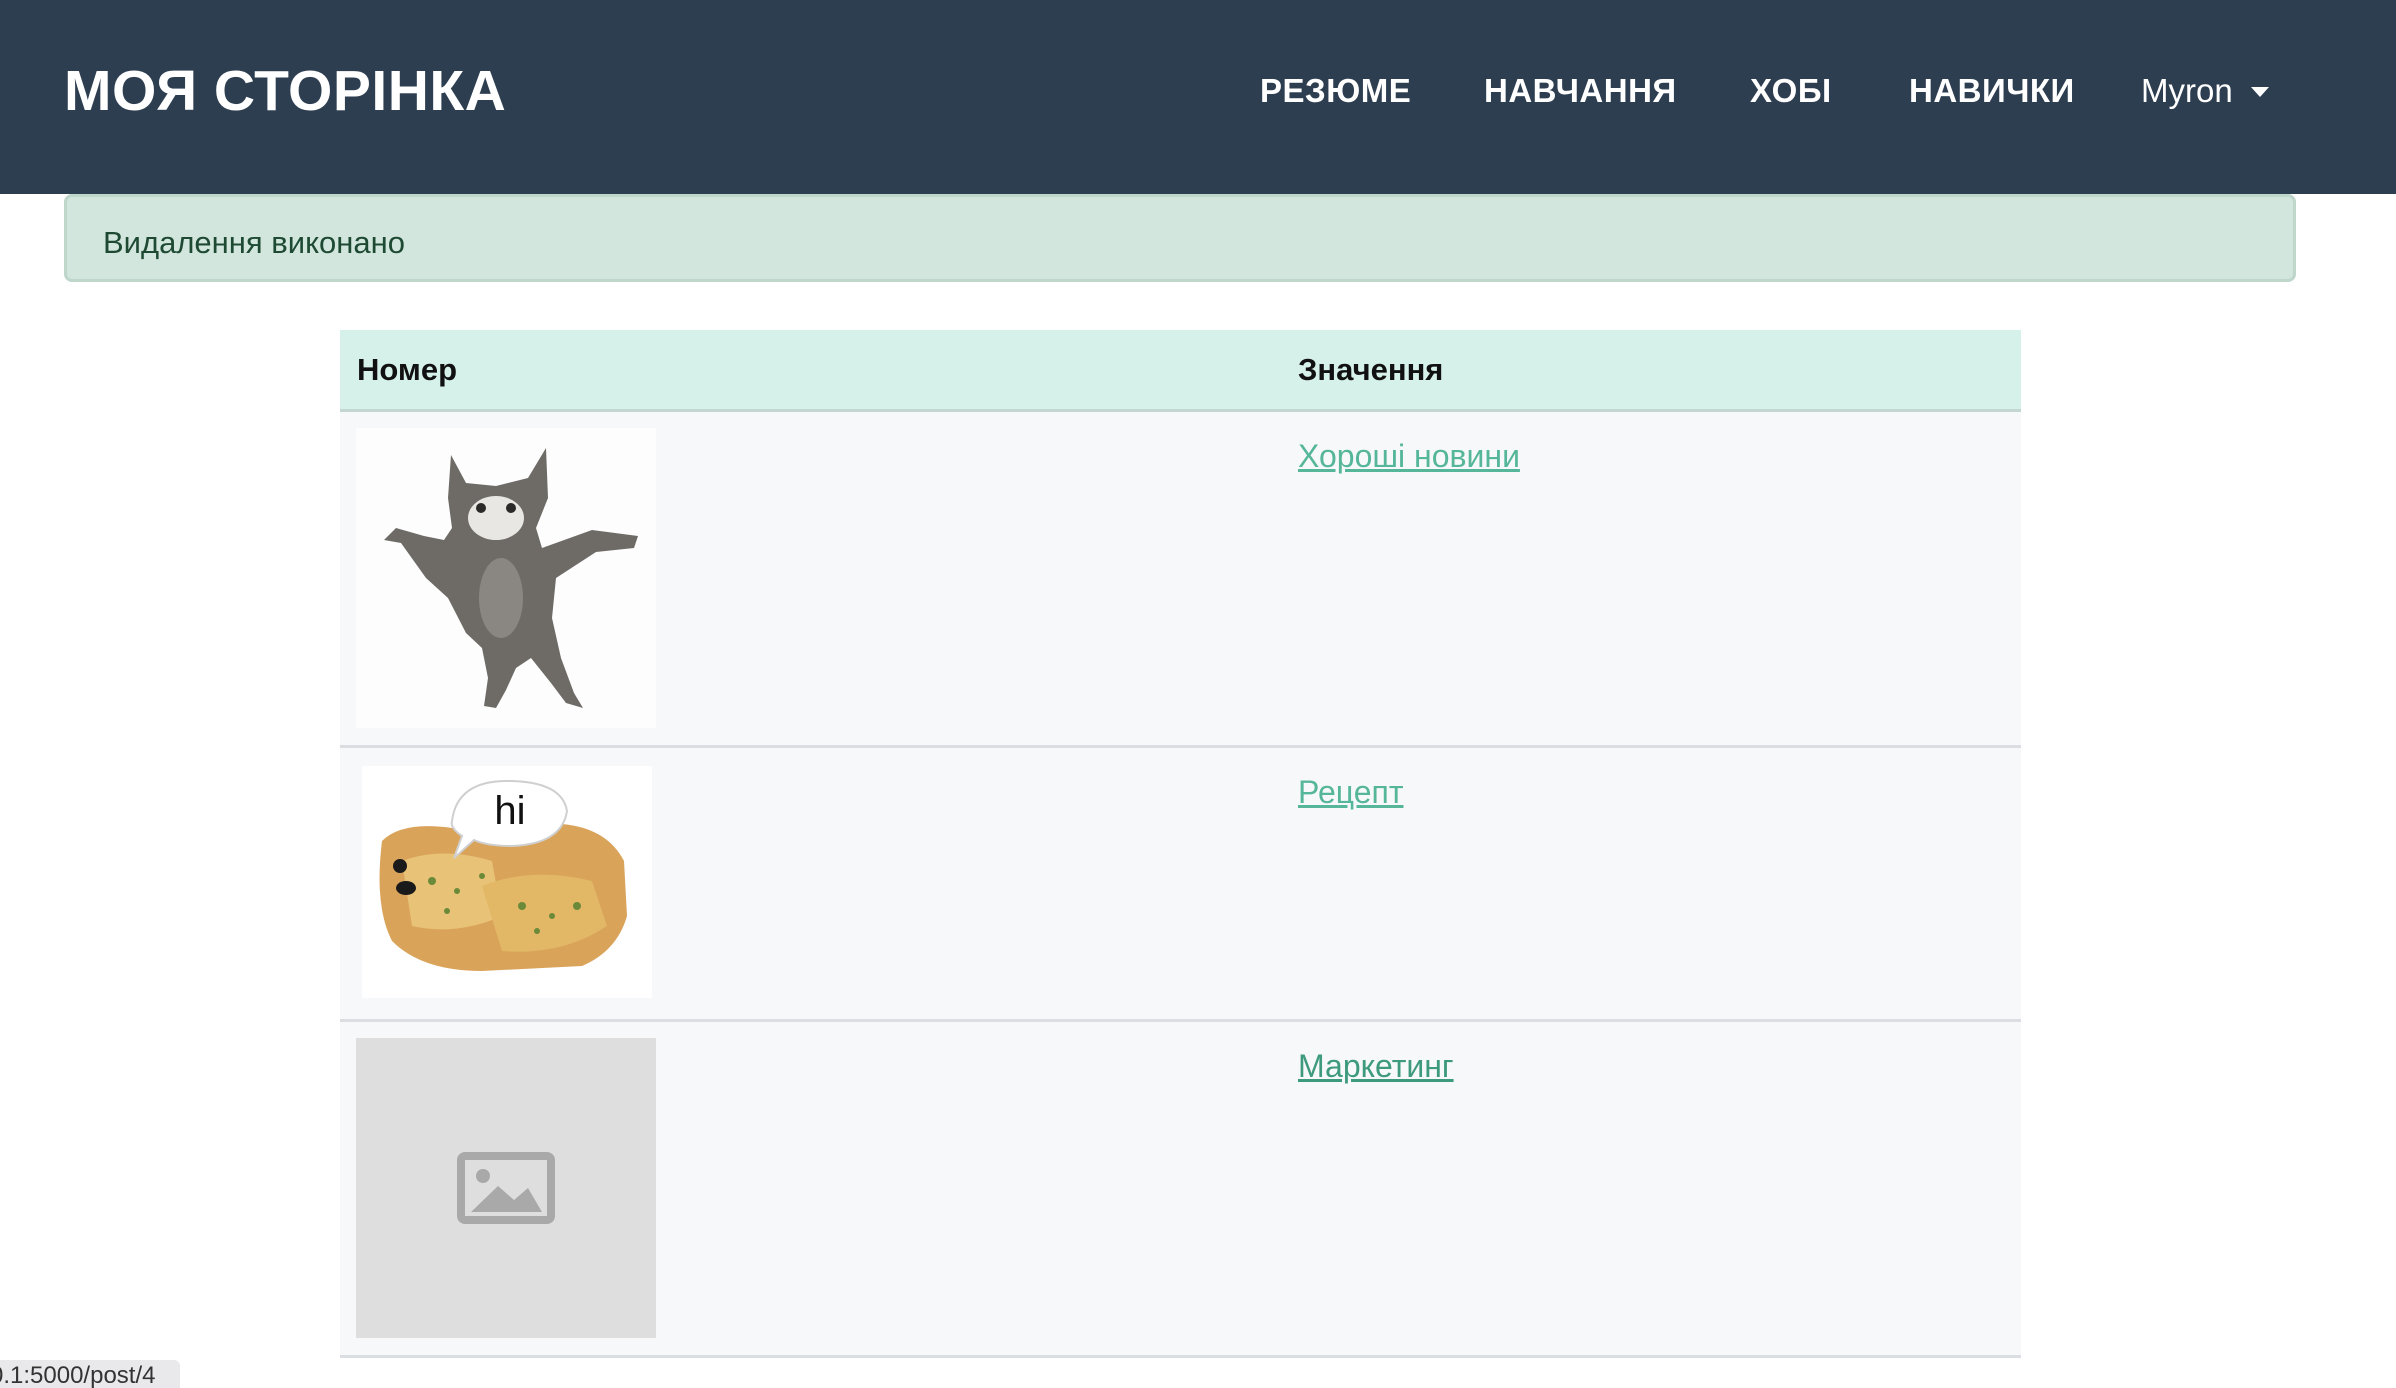 Image resolution: width=2396 pixels, height=1388 pixels. Describe the element at coordinates (1335, 91) in the screenshot. I see `nav-link-resume: РЕЗЮМЕ` at that location.